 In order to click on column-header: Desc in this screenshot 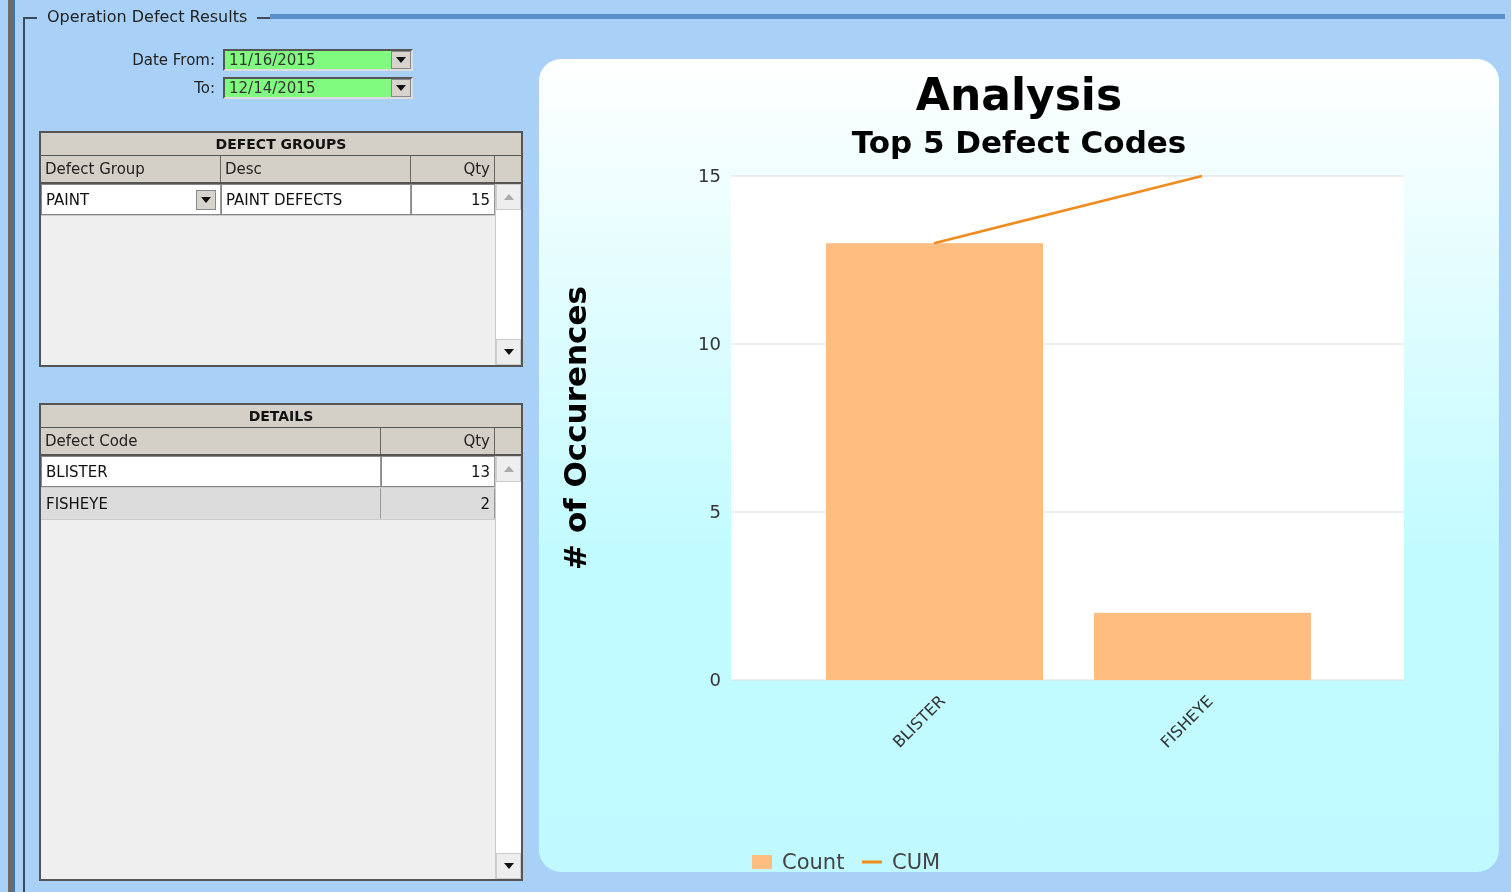, I will do `click(316, 169)`.